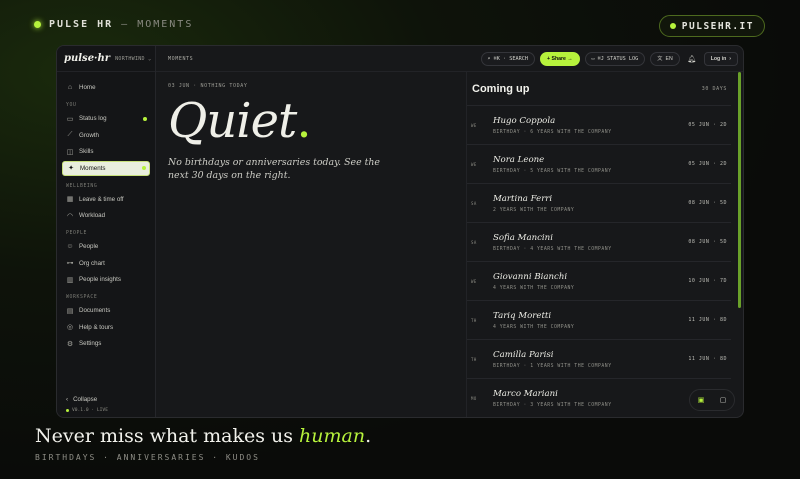 The image size is (800, 479). Describe the element at coordinates (70, 199) in the screenshot. I see `calendar-icon: ▦` at that location.